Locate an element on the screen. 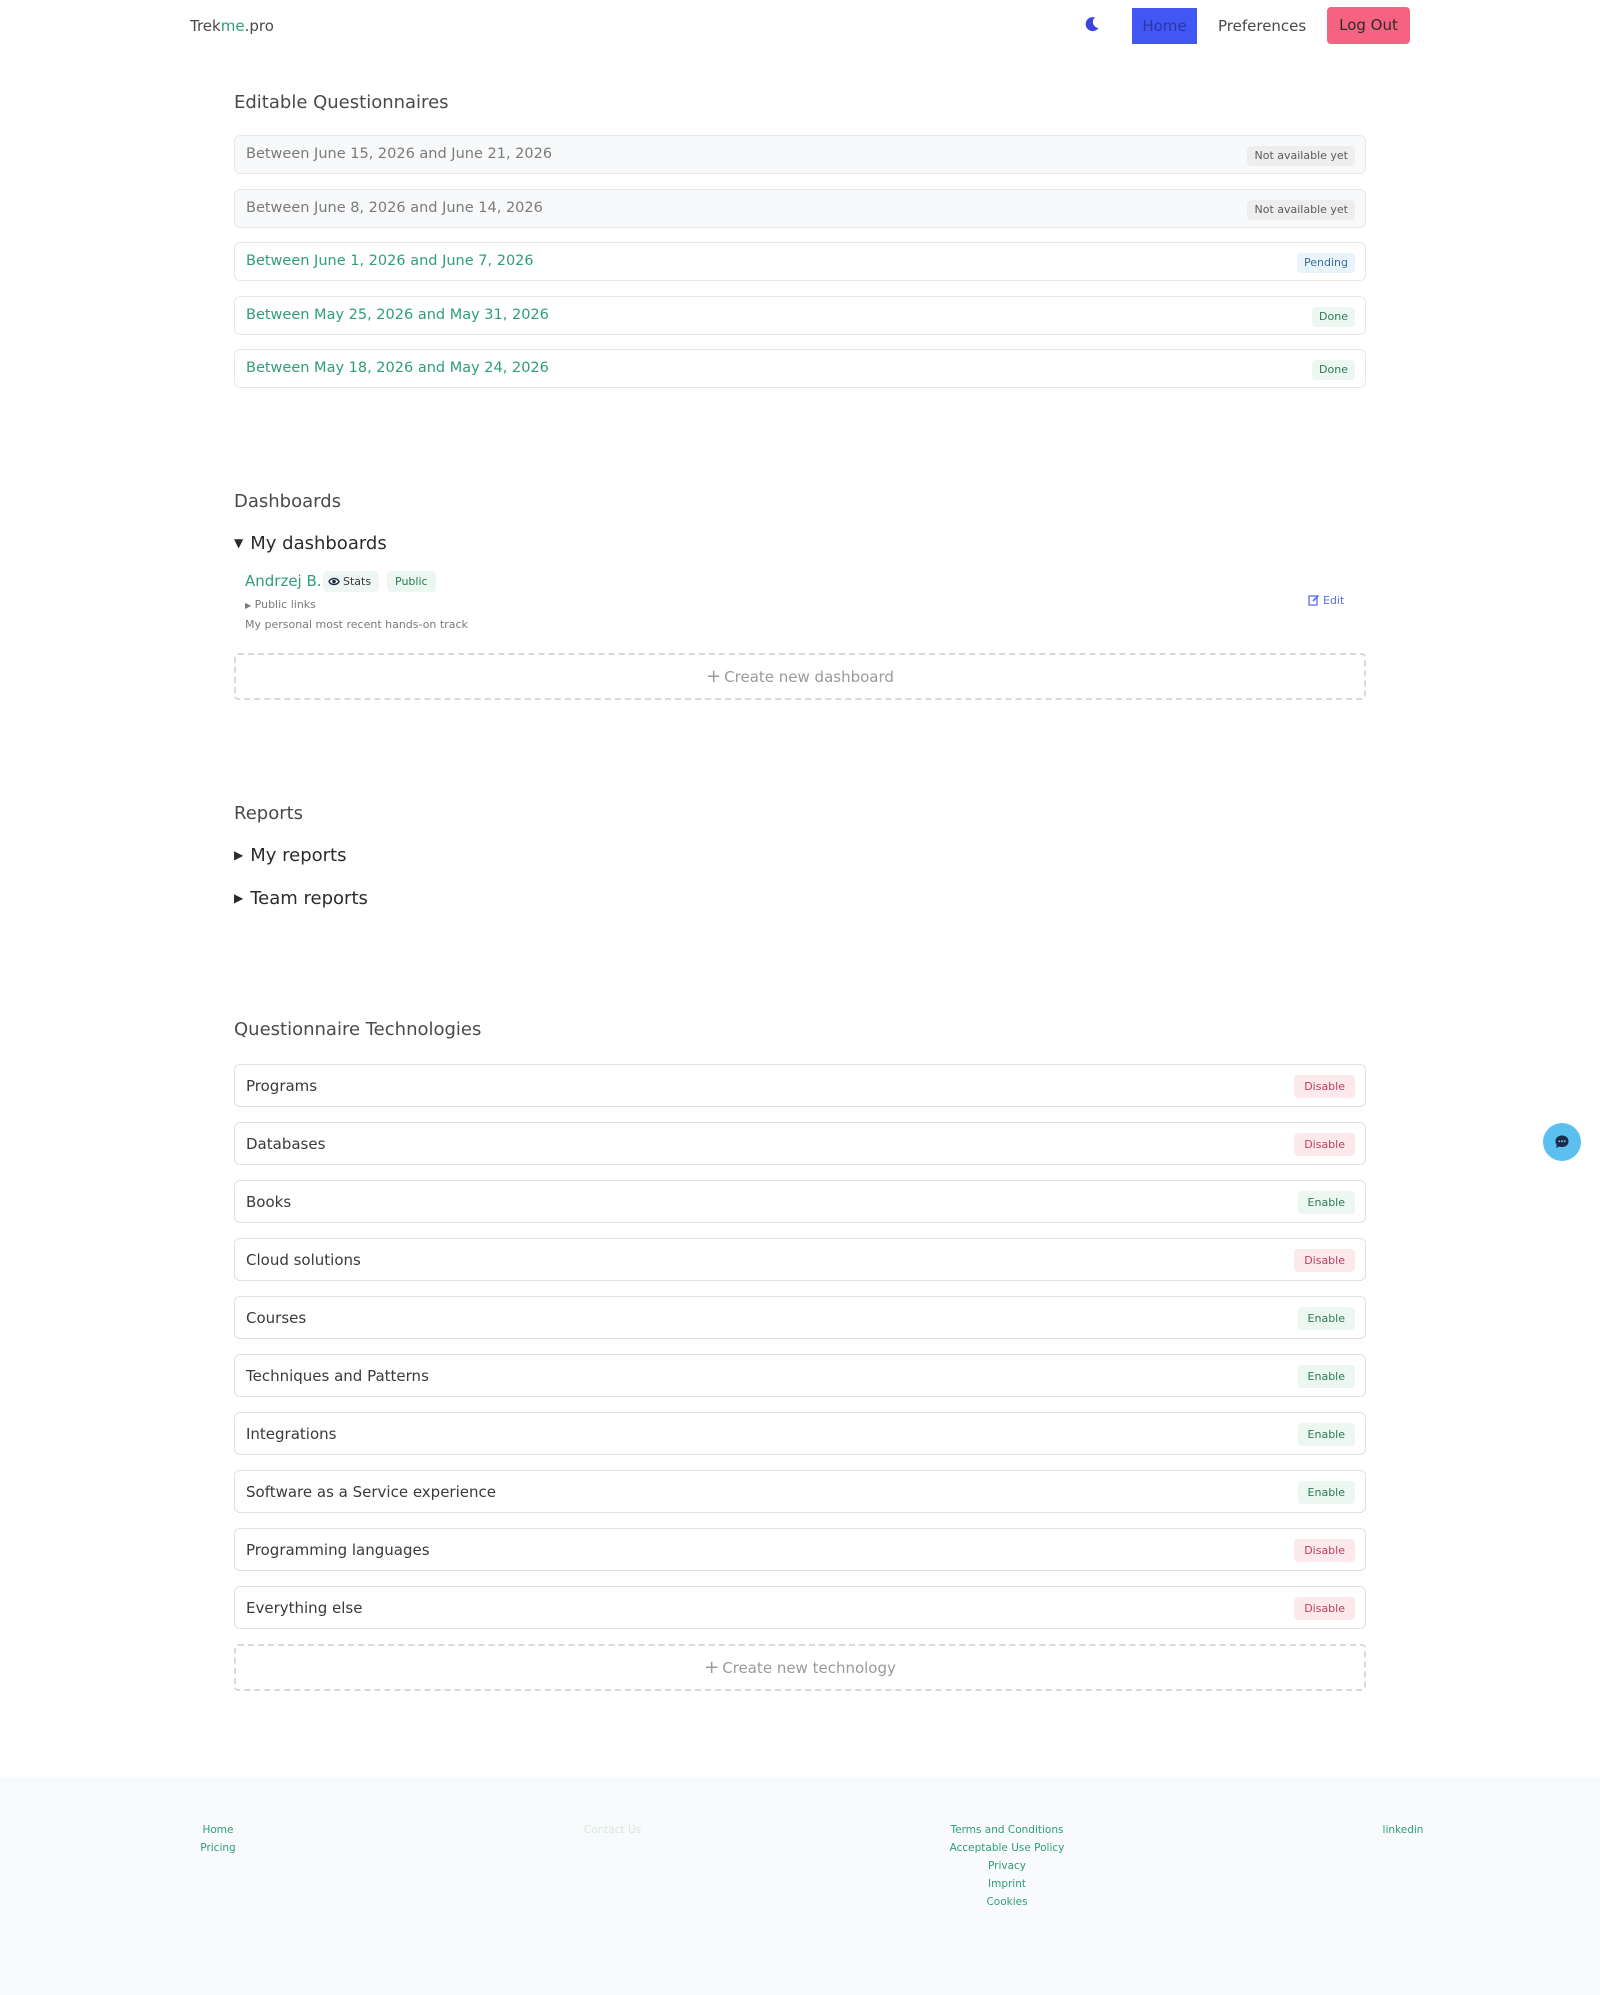 This screenshot has height=1995, width=1600. navbar: Trekme.pro Home Preferences Log Out is located at coordinates (800, 26).